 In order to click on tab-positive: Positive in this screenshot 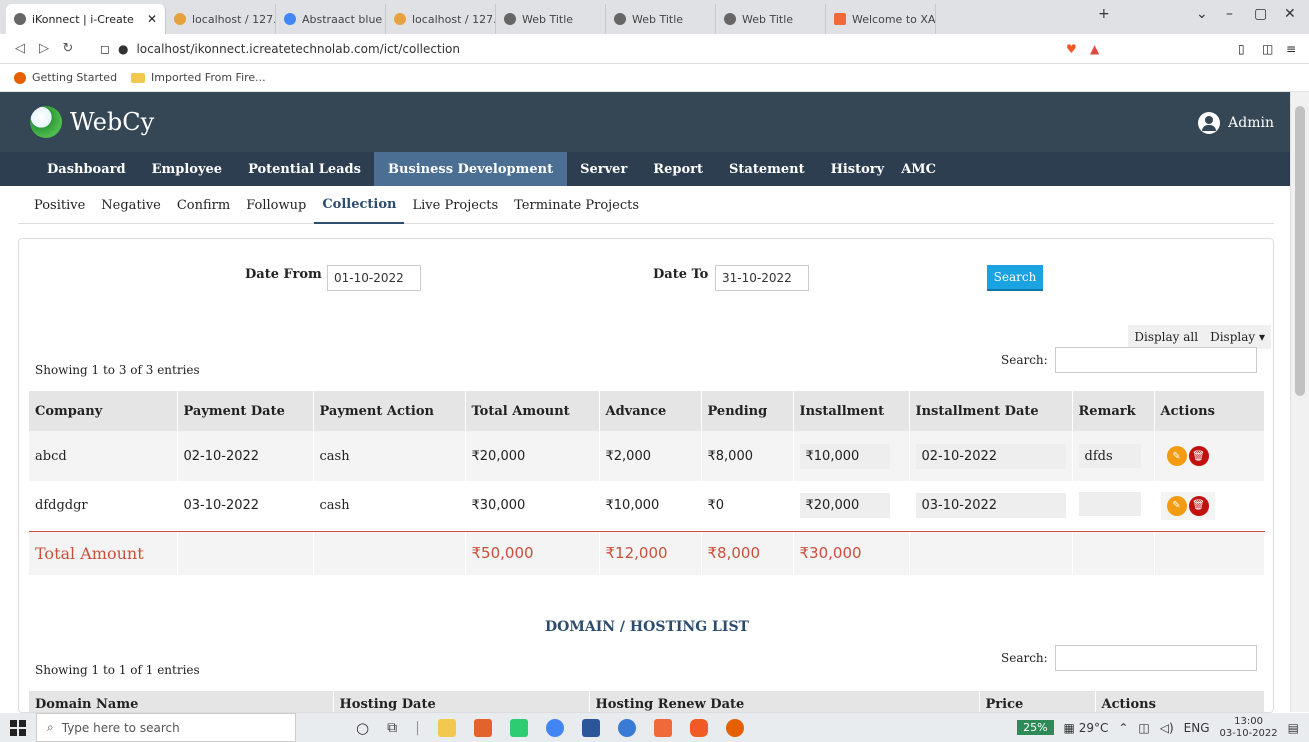, I will do `click(59, 205)`.